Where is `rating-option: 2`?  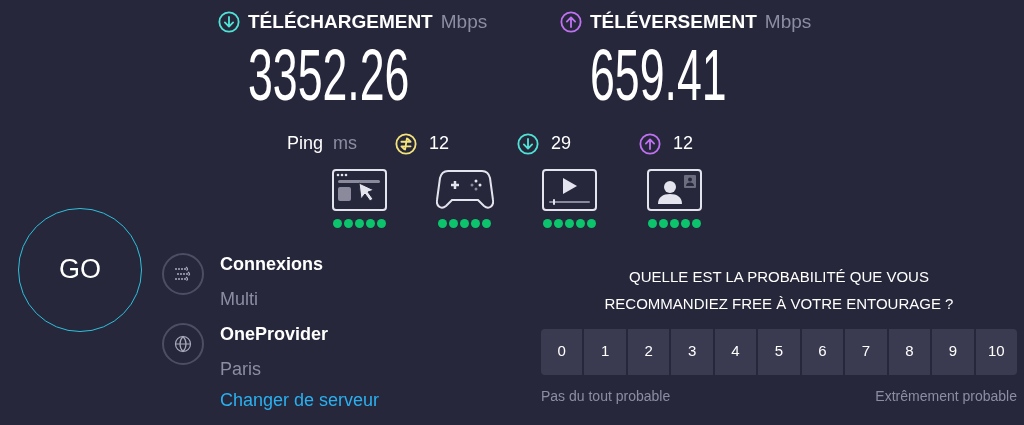
rating-option: 2 is located at coordinates (648, 351).